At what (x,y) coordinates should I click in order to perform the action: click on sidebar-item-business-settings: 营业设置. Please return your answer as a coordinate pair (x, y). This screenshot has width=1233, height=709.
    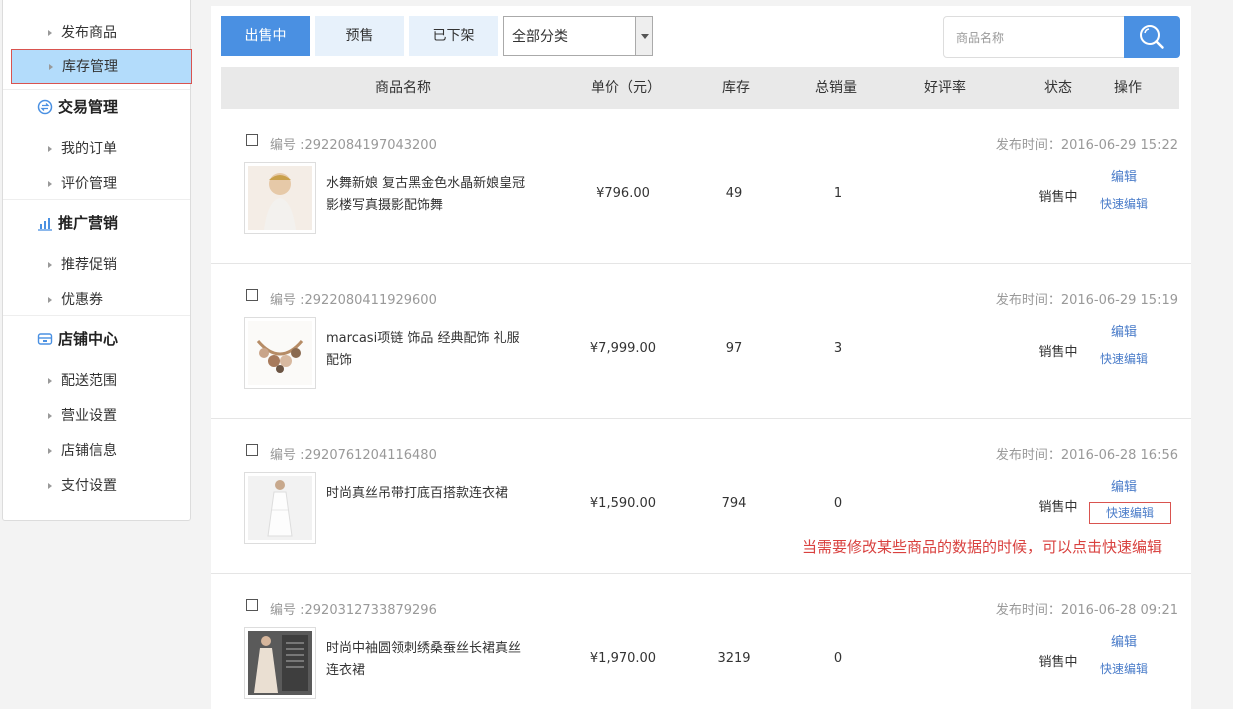
    Looking at the image, I should click on (96, 416).